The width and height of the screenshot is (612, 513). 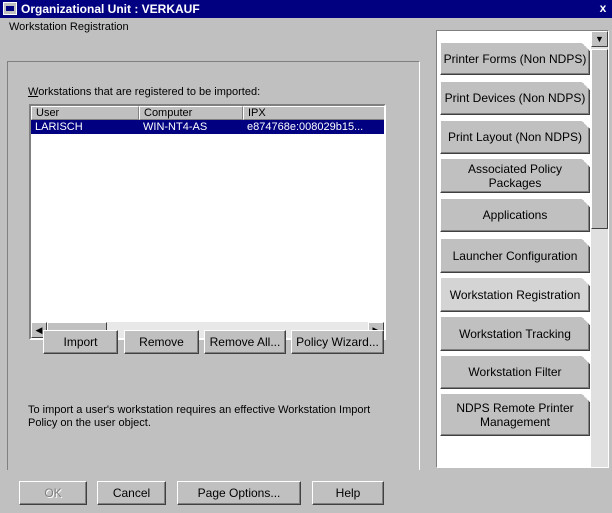 What do you see at coordinates (515, 255) in the screenshot?
I see `tab-launcher-configuration: Launcher Configuration` at bounding box center [515, 255].